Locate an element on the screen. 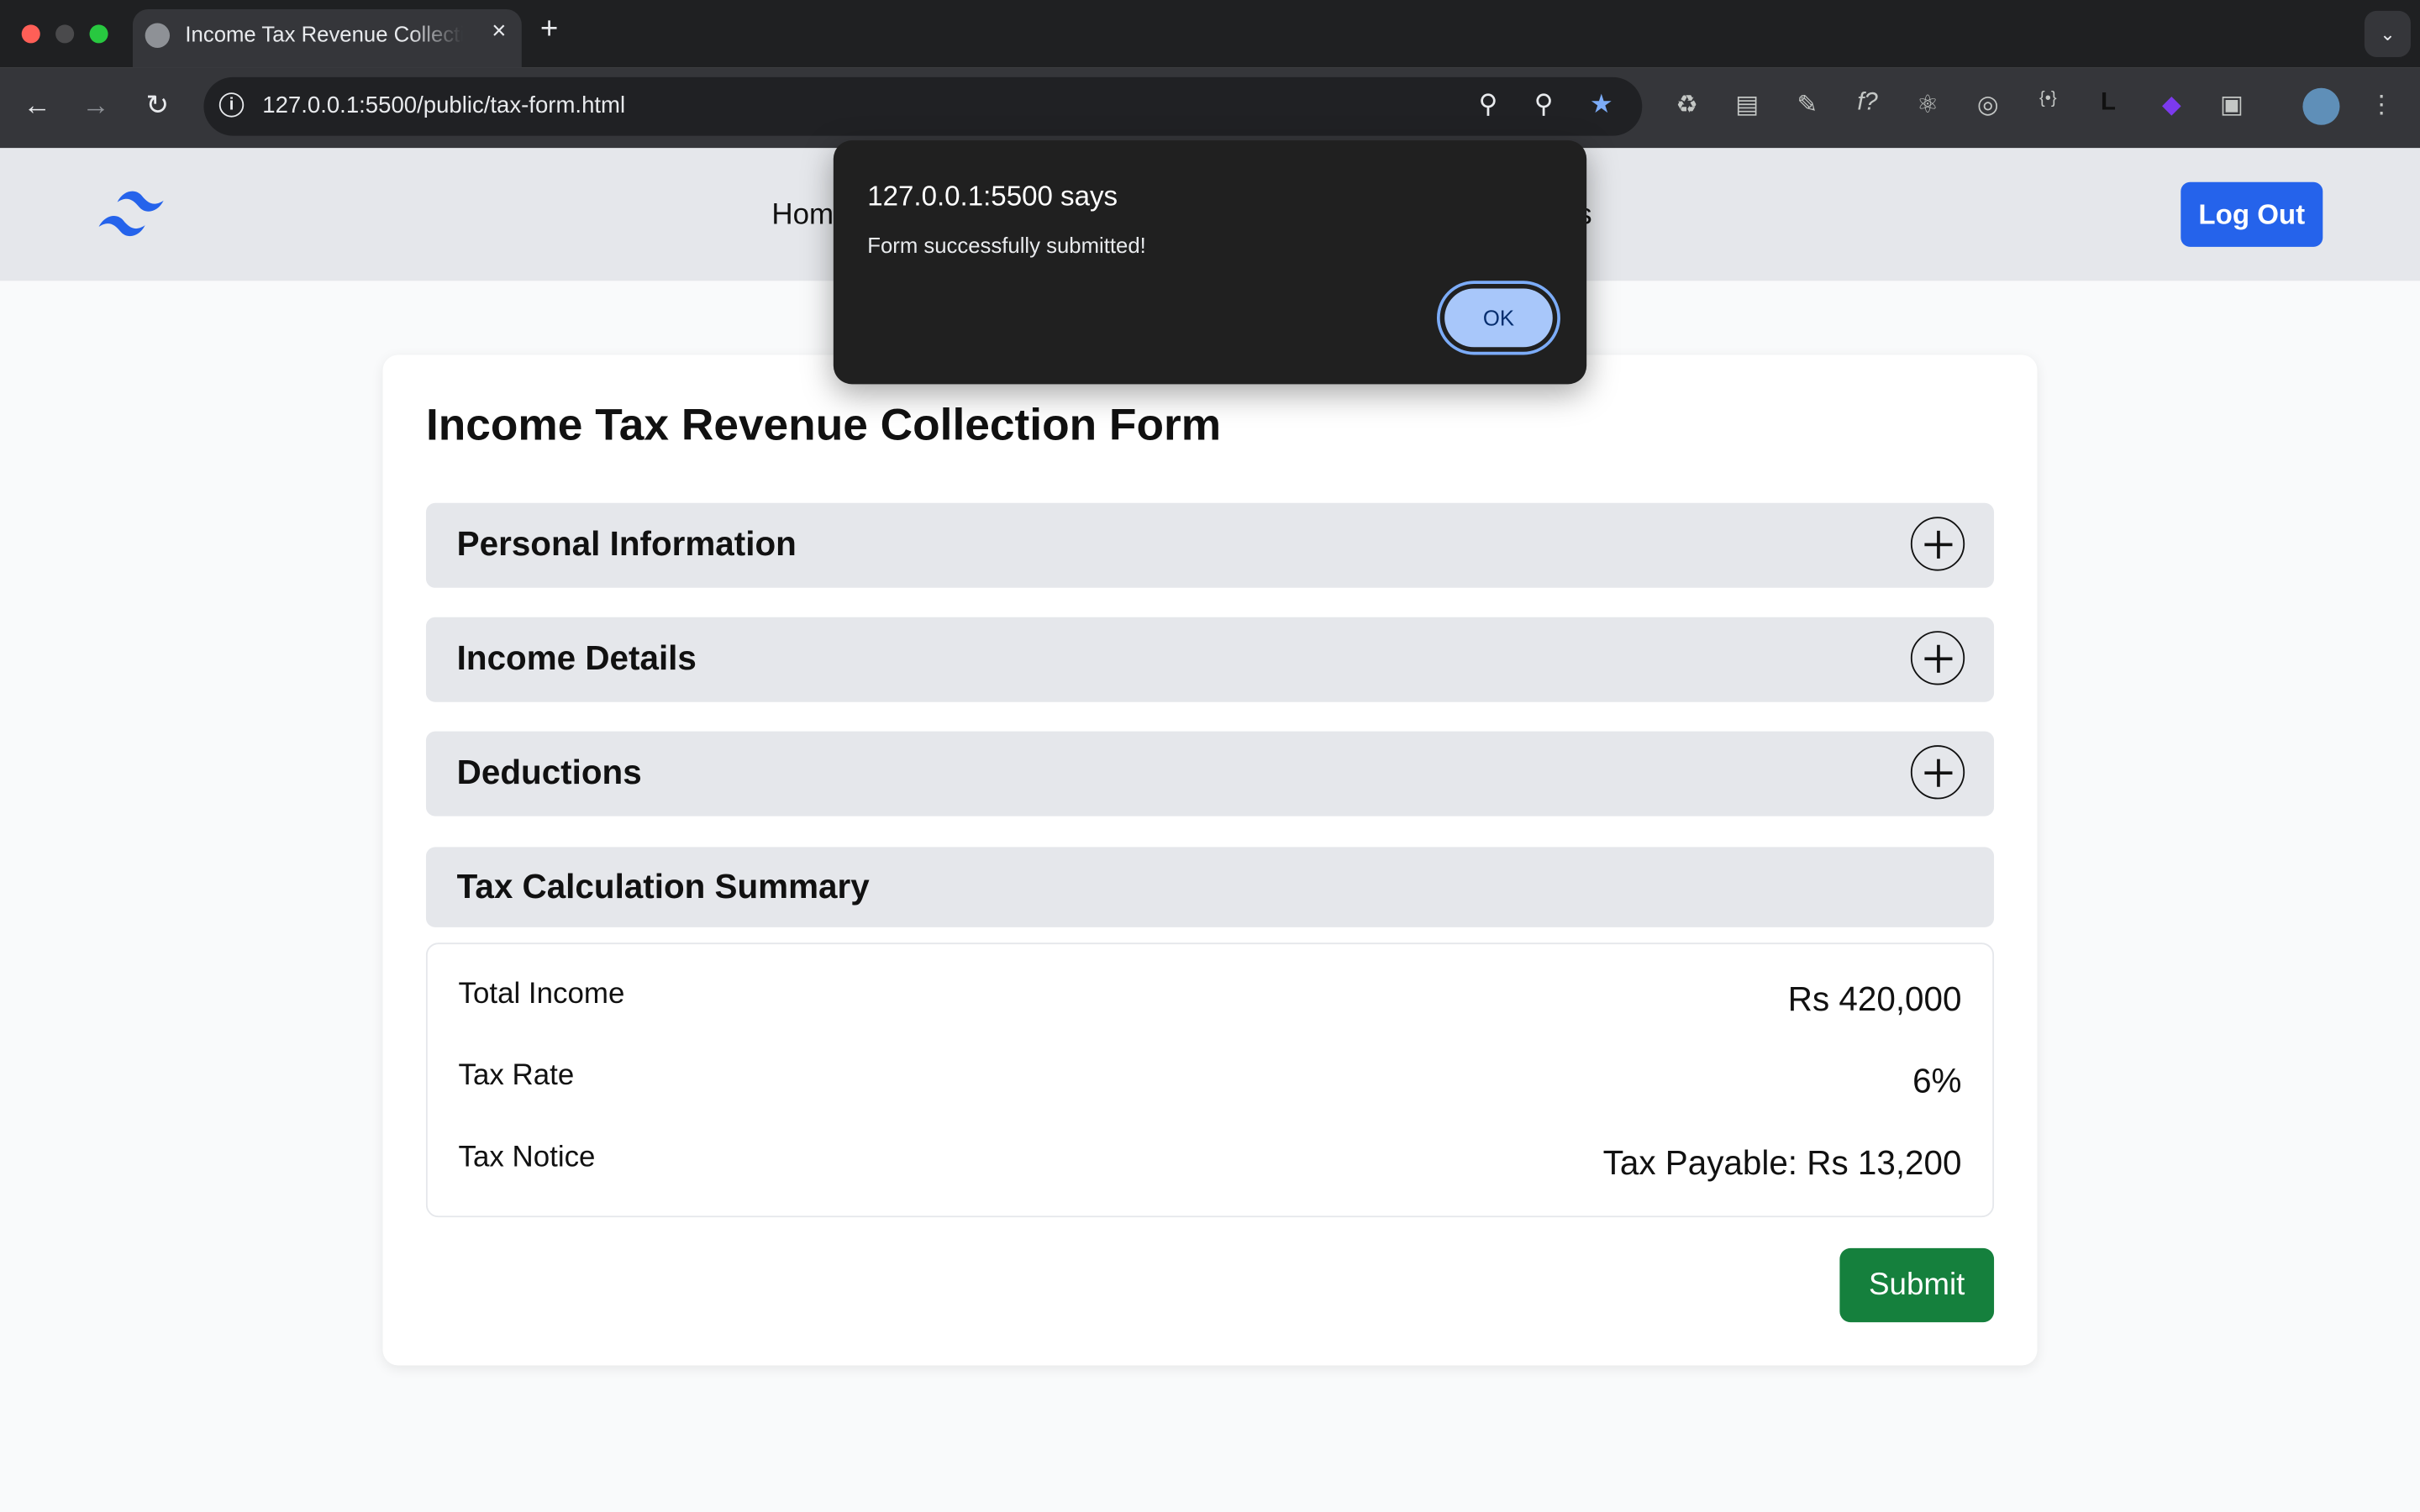 This screenshot has width=2420, height=1512. tab-title: Income Tax Revenue Collection Form is located at coordinates (324, 34).